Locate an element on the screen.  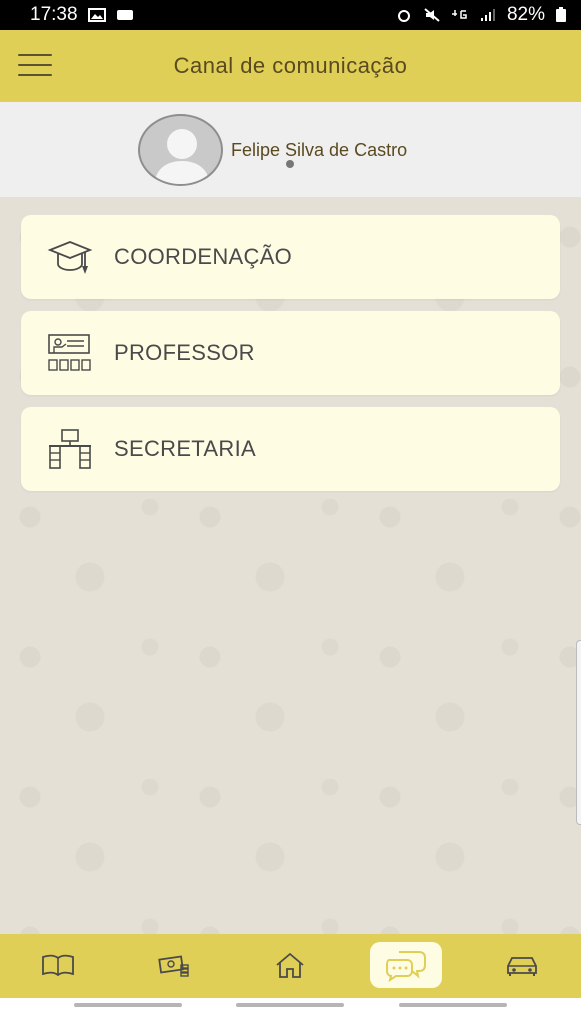
alarm-icon is located at coordinates (403, 16).